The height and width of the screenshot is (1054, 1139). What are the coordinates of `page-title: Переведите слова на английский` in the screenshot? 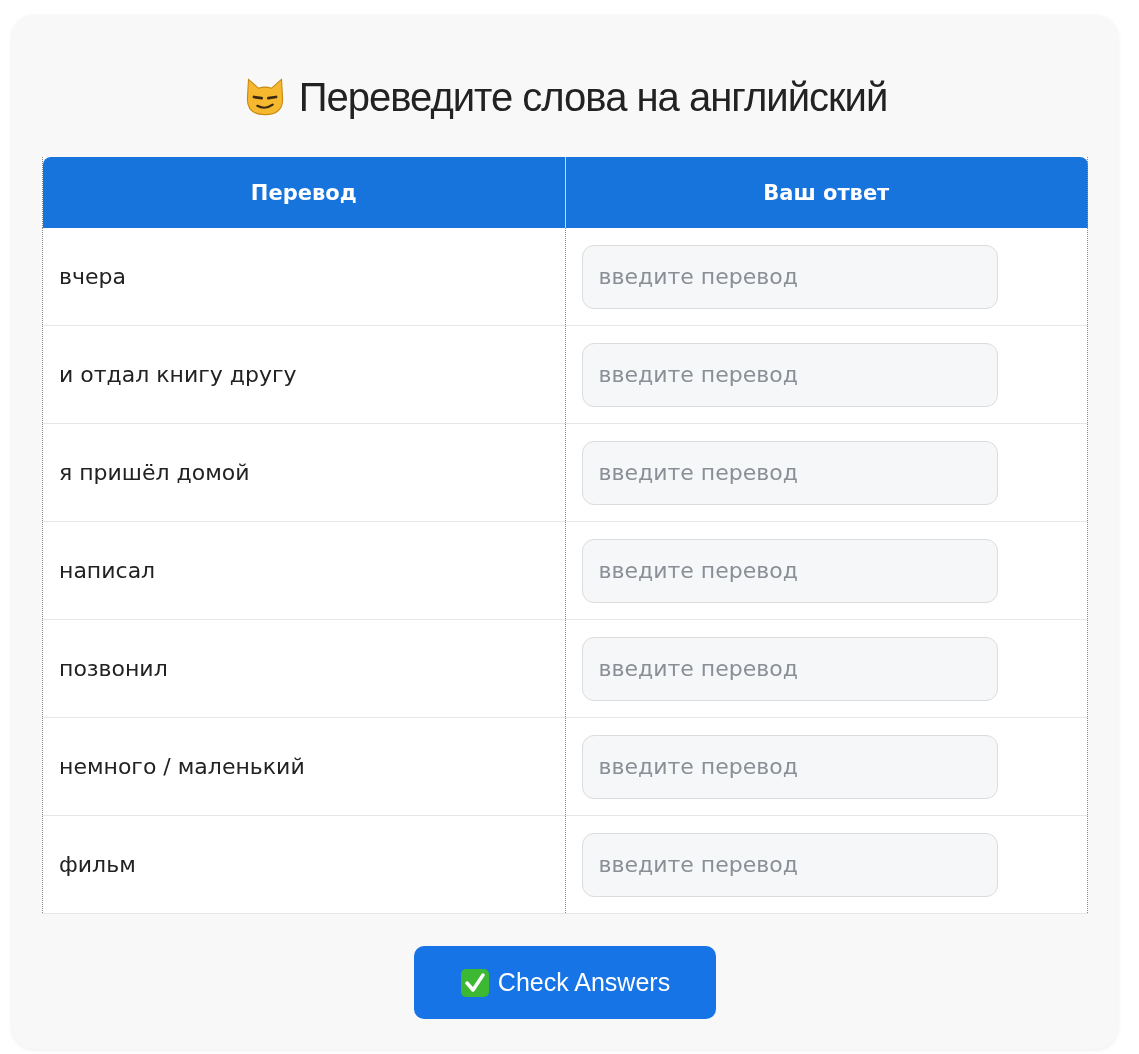 It's located at (593, 97).